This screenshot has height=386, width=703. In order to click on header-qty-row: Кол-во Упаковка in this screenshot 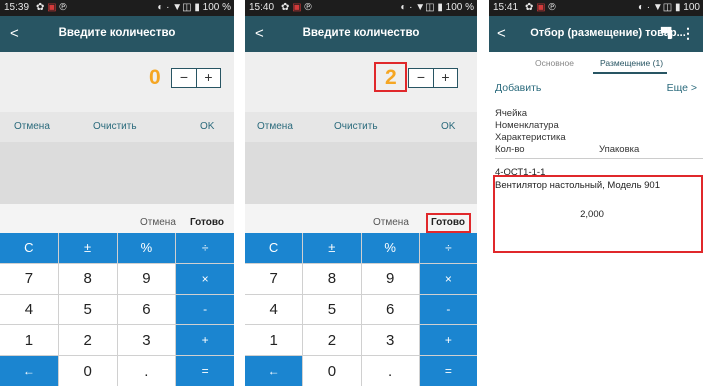, I will do `click(599, 151)`.